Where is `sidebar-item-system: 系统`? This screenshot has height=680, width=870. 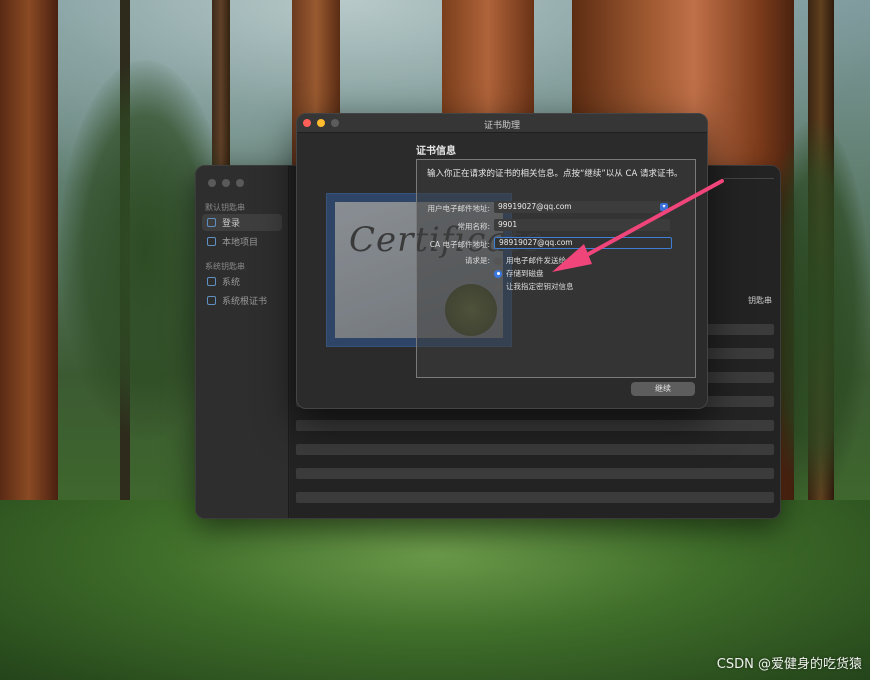
sidebar-item-system: 系统 is located at coordinates (242, 281).